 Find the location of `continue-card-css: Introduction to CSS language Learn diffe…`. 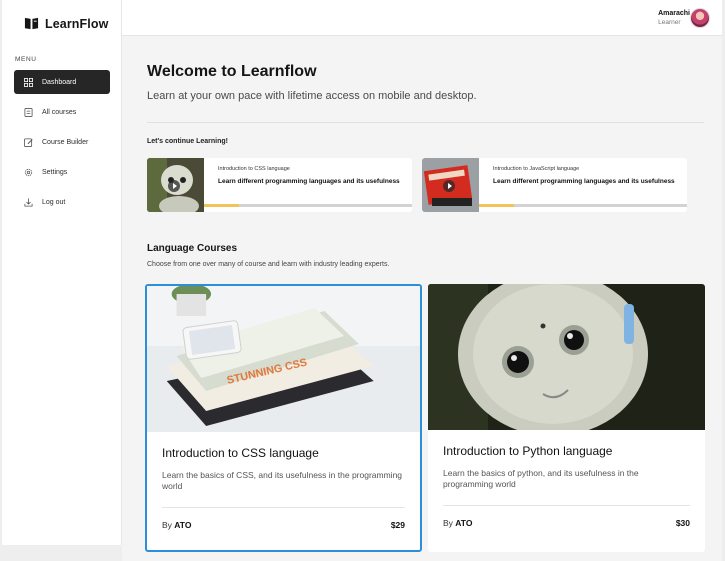

continue-card-css: Introduction to CSS language Learn diffe… is located at coordinates (279, 185).